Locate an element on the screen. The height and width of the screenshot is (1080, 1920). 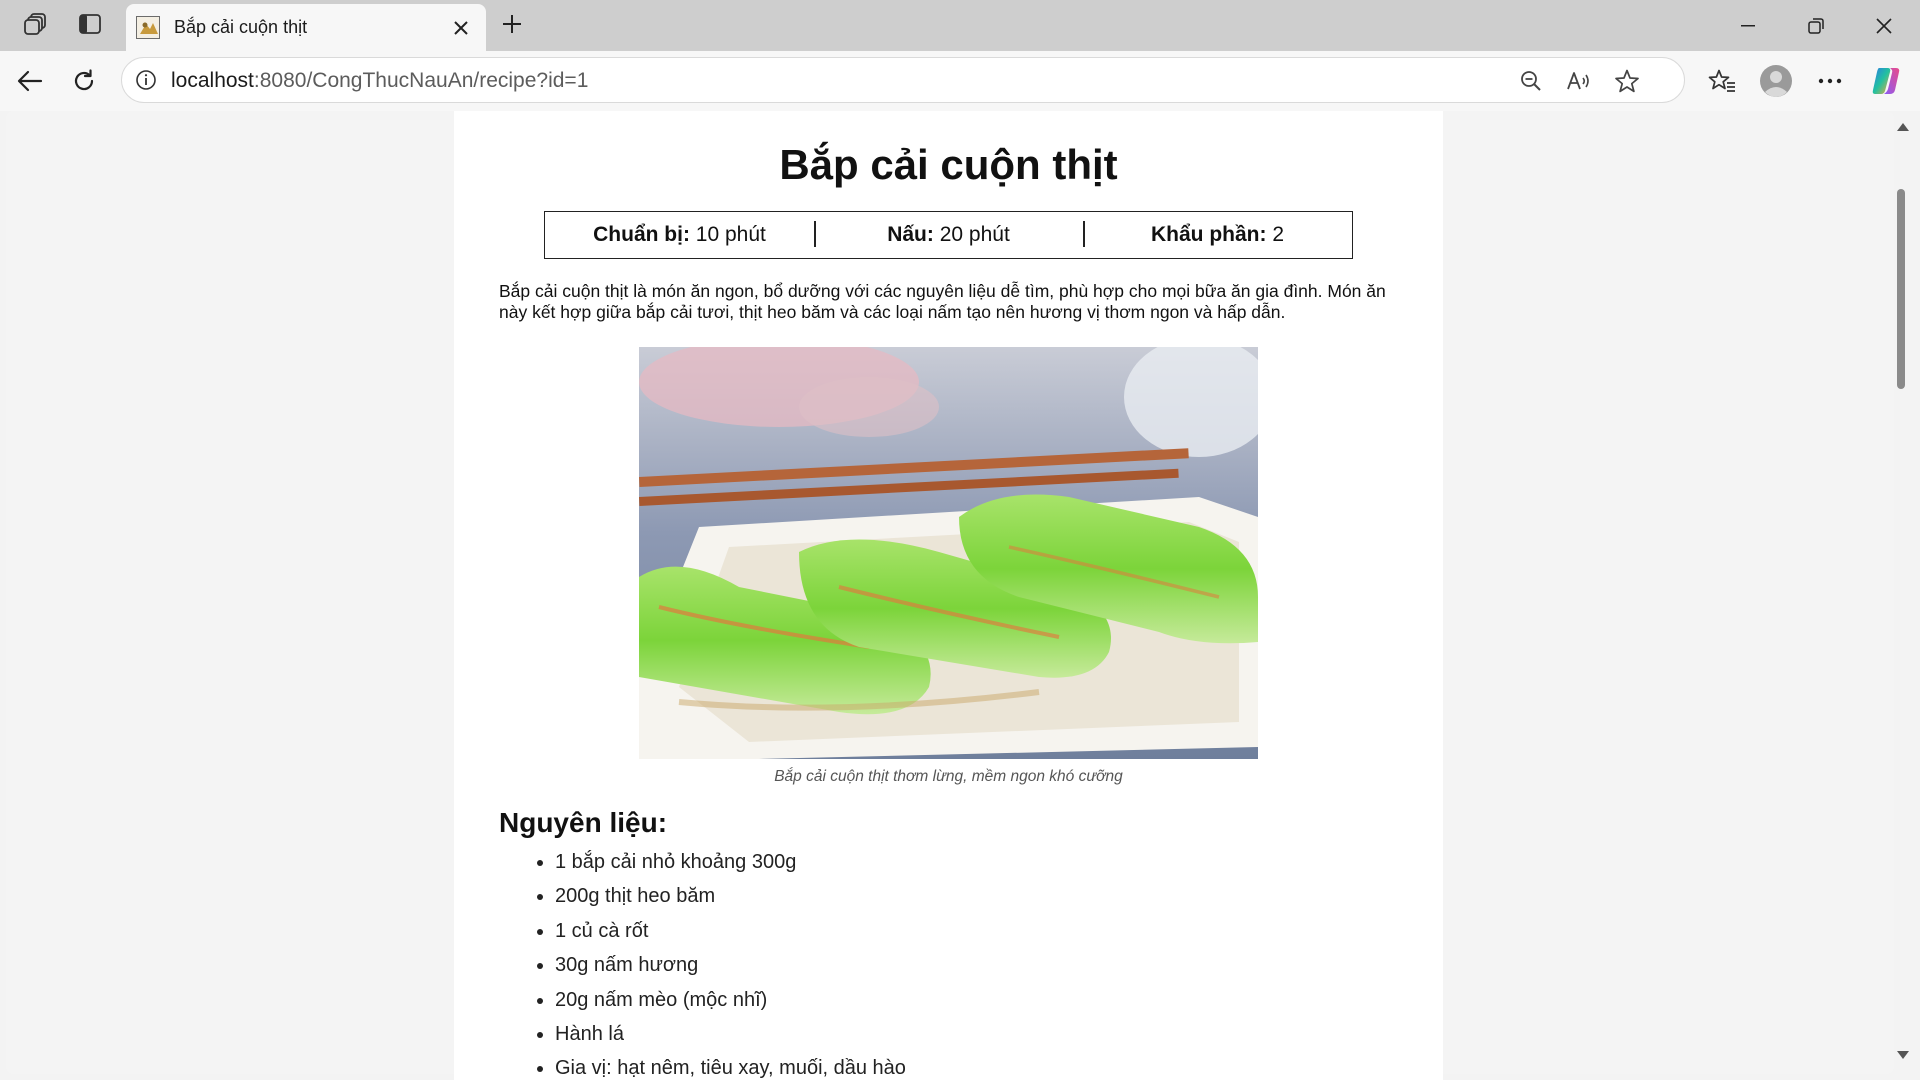
profile-icon is located at coordinates (1776, 81).